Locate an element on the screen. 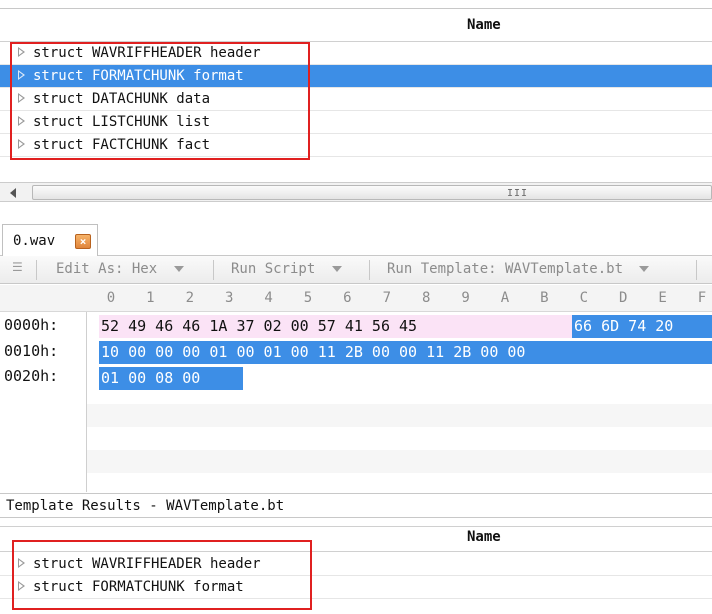 The width and height of the screenshot is (712, 614). hex-column-number: 7 is located at coordinates (387, 298).